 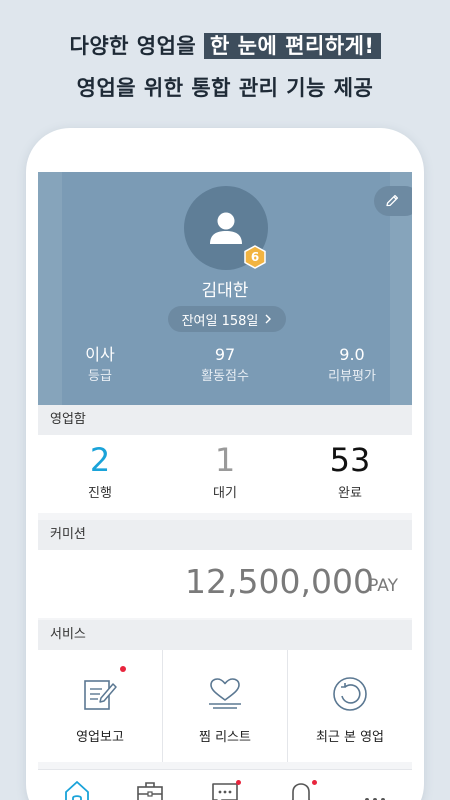 What do you see at coordinates (100, 366) in the screenshot?
I see `stat-grade: 이사 등급` at bounding box center [100, 366].